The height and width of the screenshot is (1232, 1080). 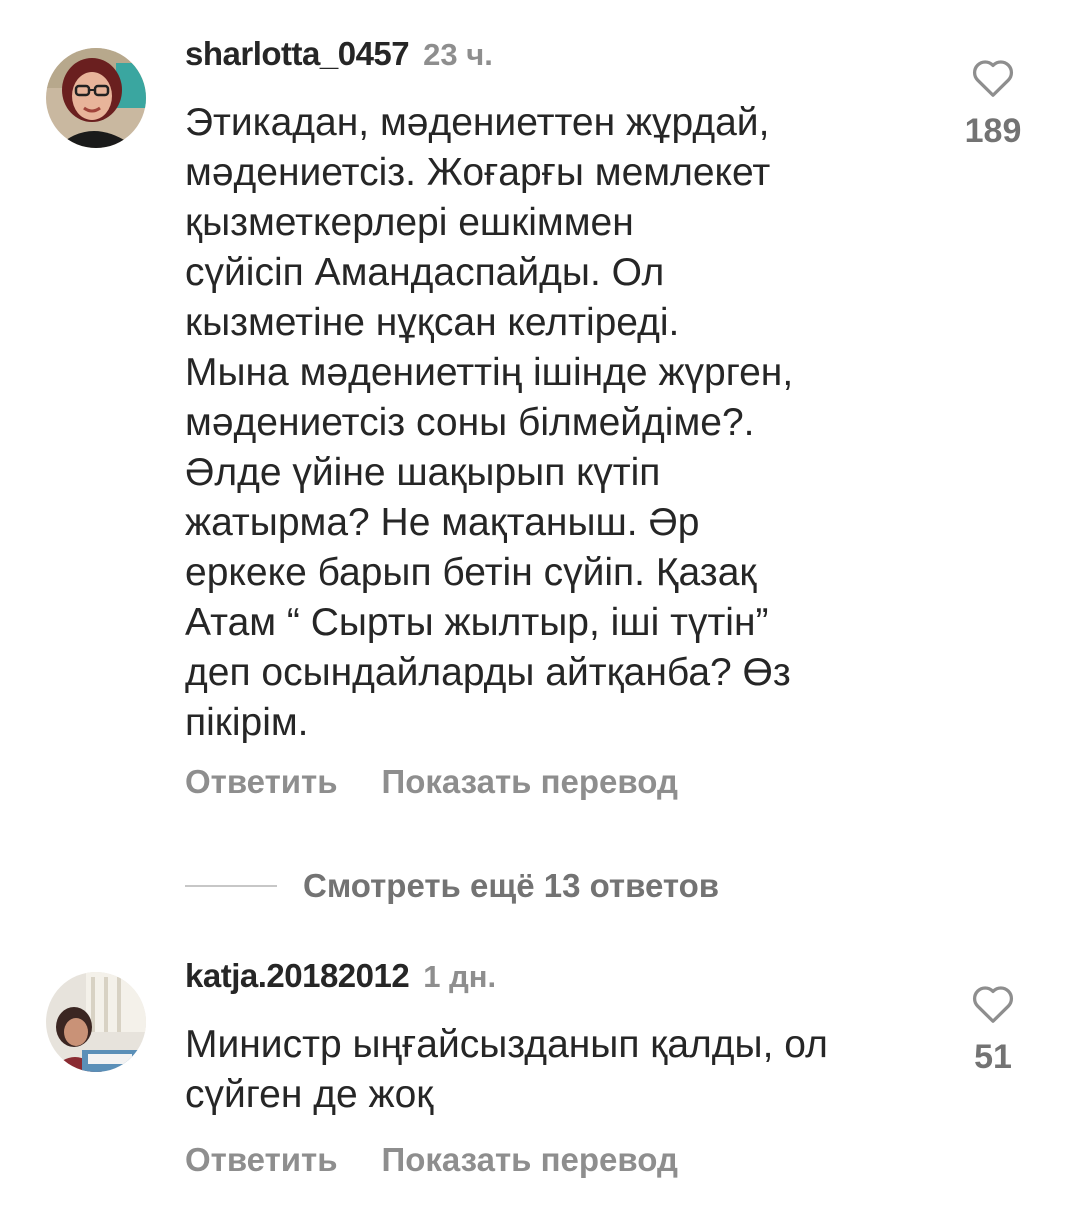 What do you see at coordinates (460, 976) in the screenshot?
I see `comment-timestamp: 1 дн.` at bounding box center [460, 976].